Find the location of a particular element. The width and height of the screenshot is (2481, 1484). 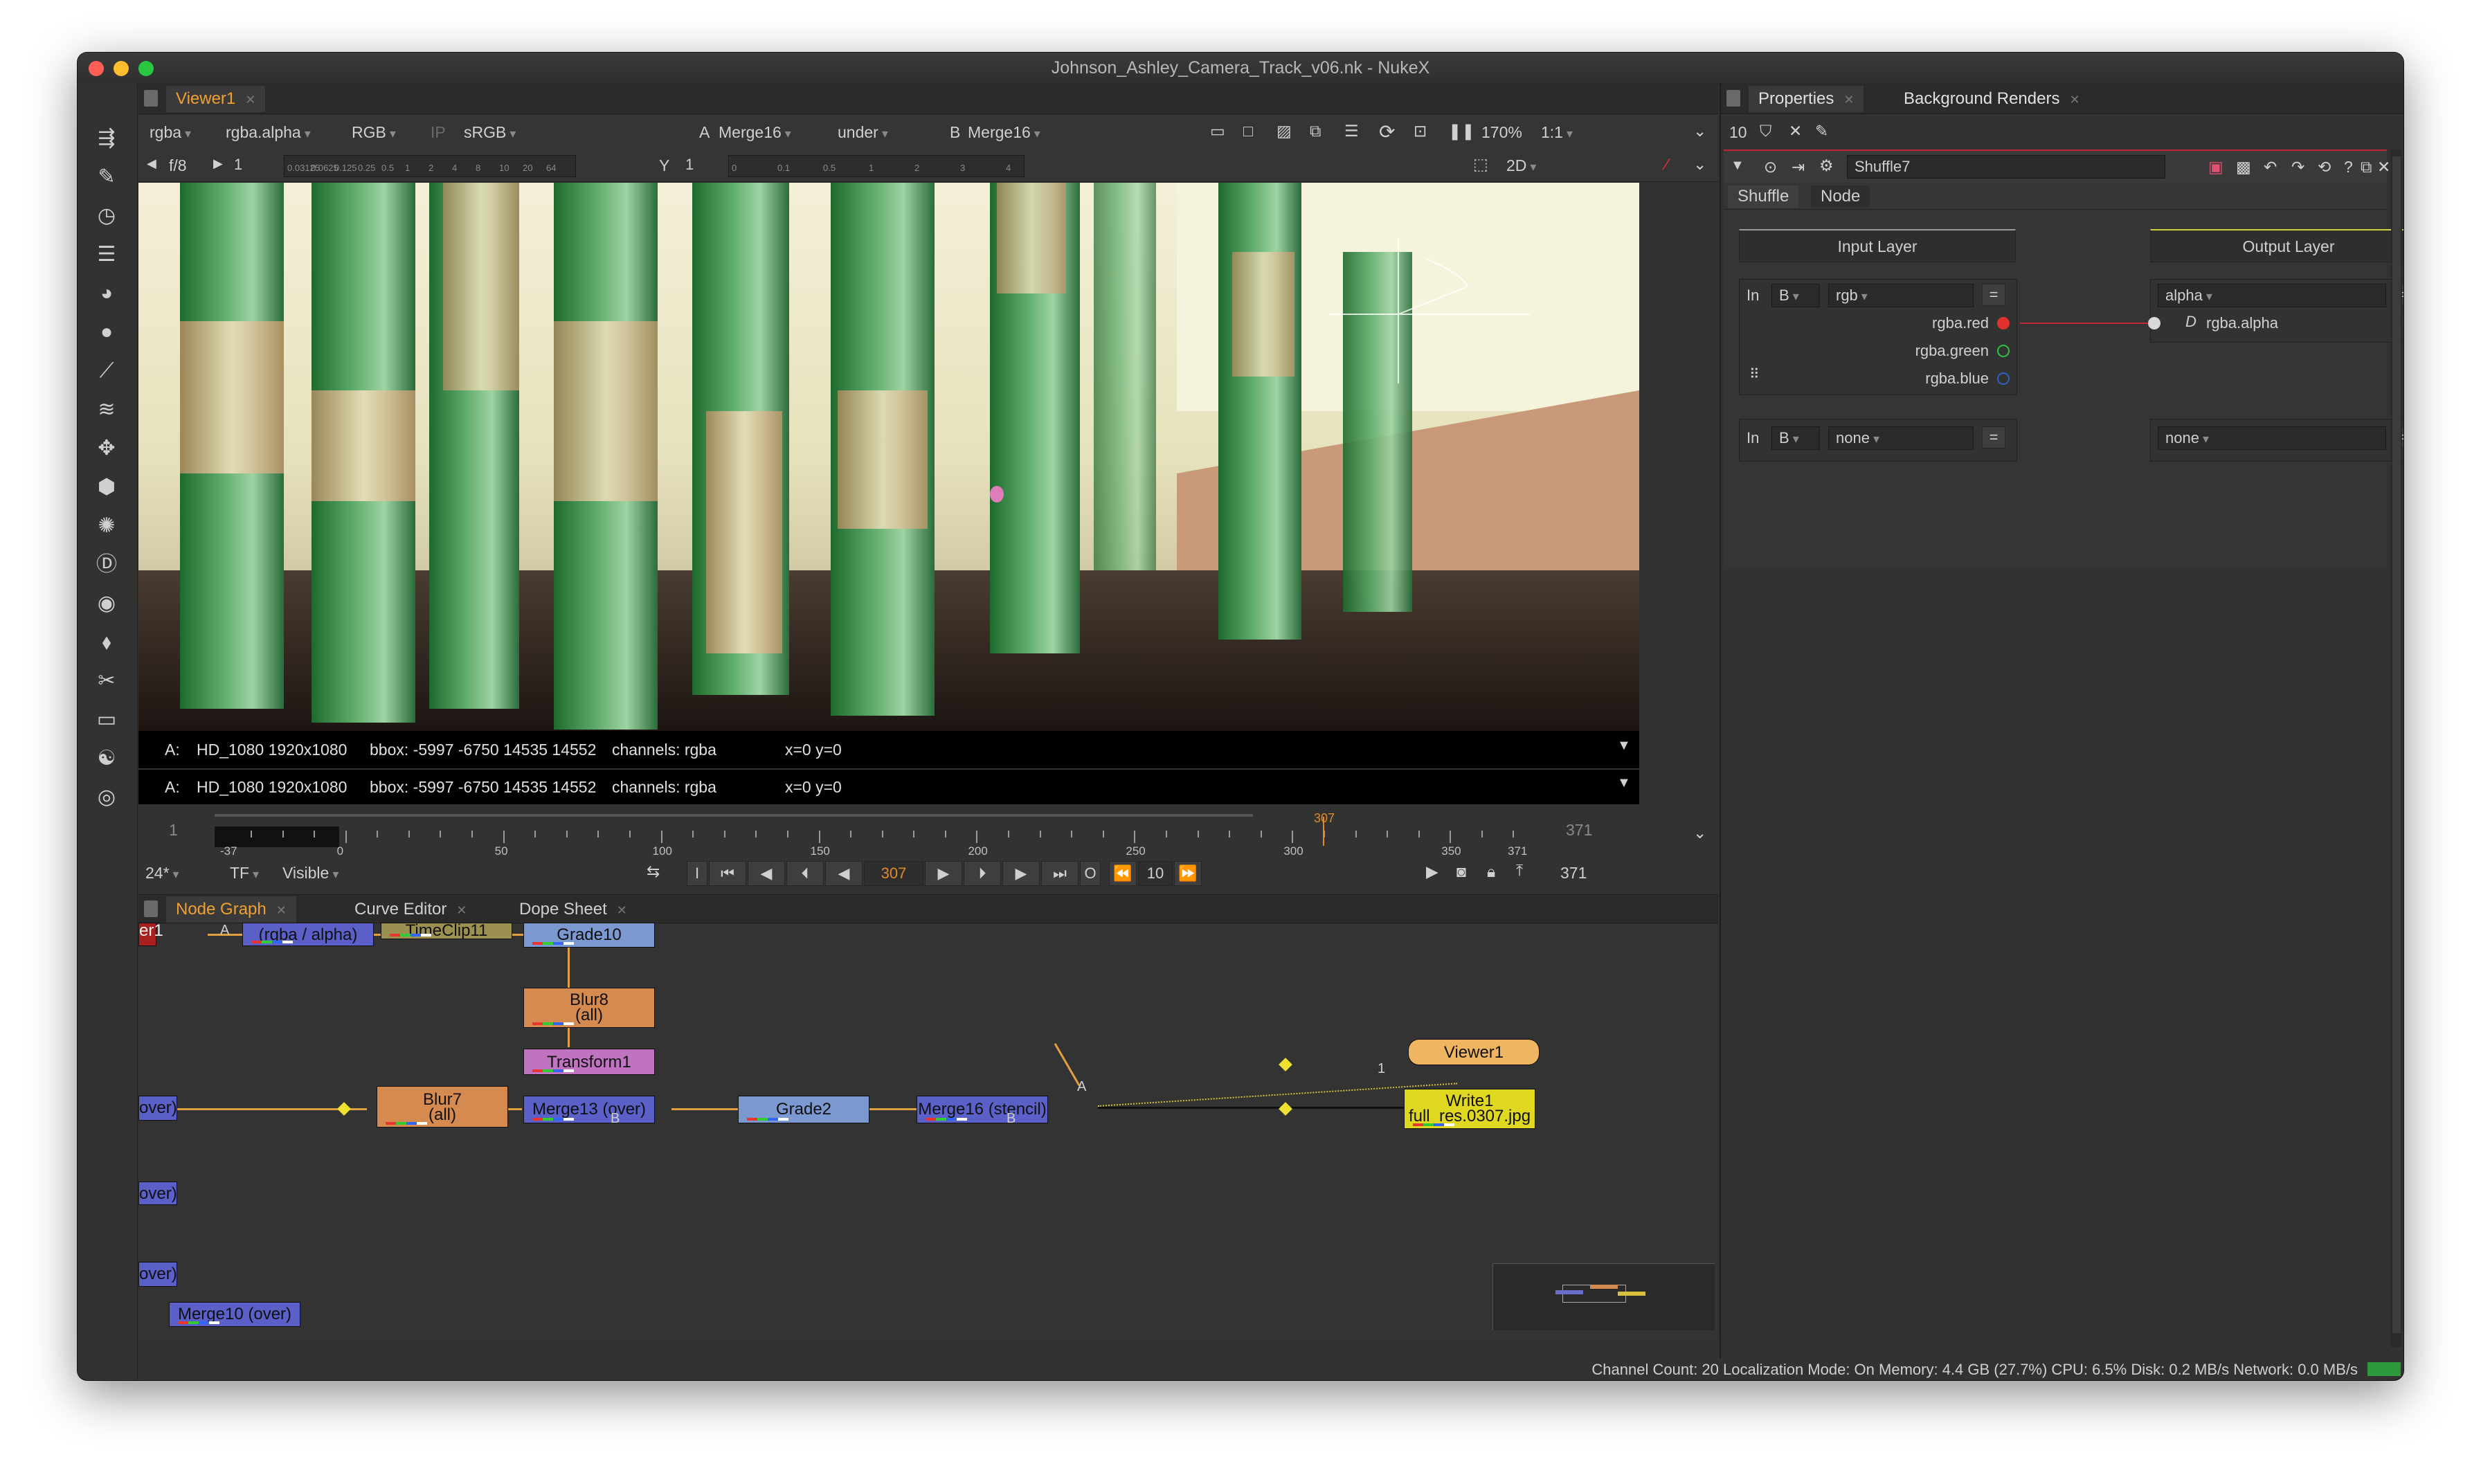

lut-select: sRGB is located at coordinates (510, 132).